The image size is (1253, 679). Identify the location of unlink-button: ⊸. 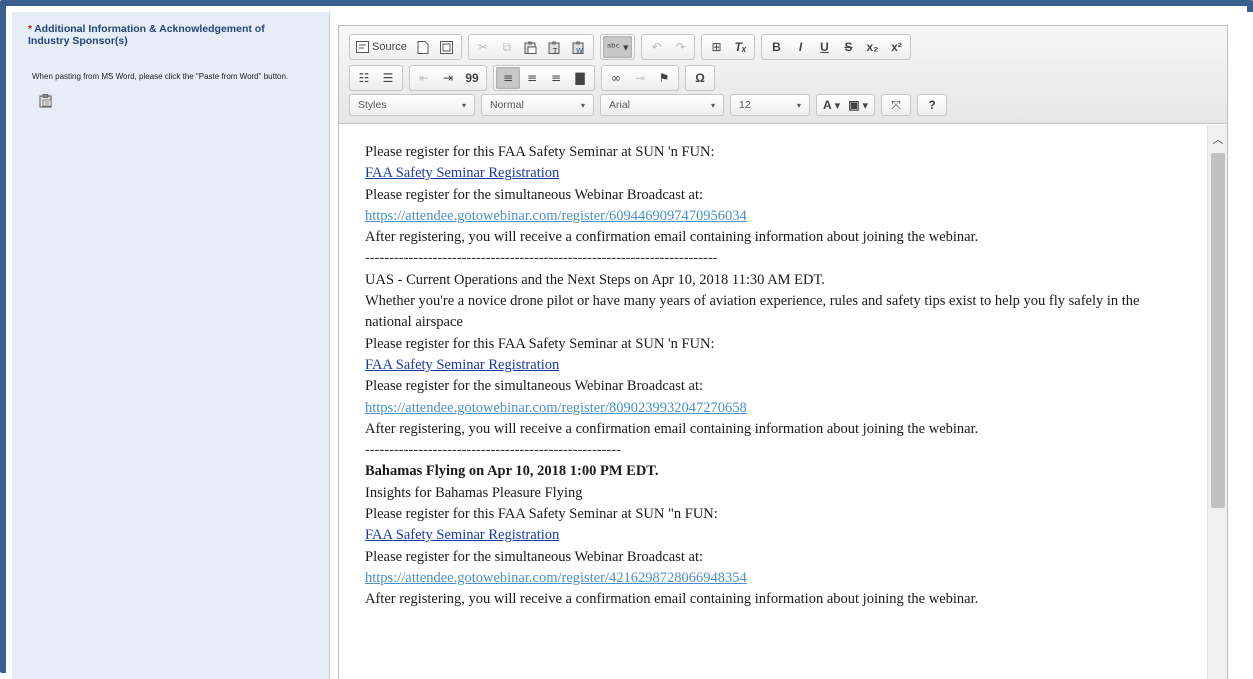
(640, 78).